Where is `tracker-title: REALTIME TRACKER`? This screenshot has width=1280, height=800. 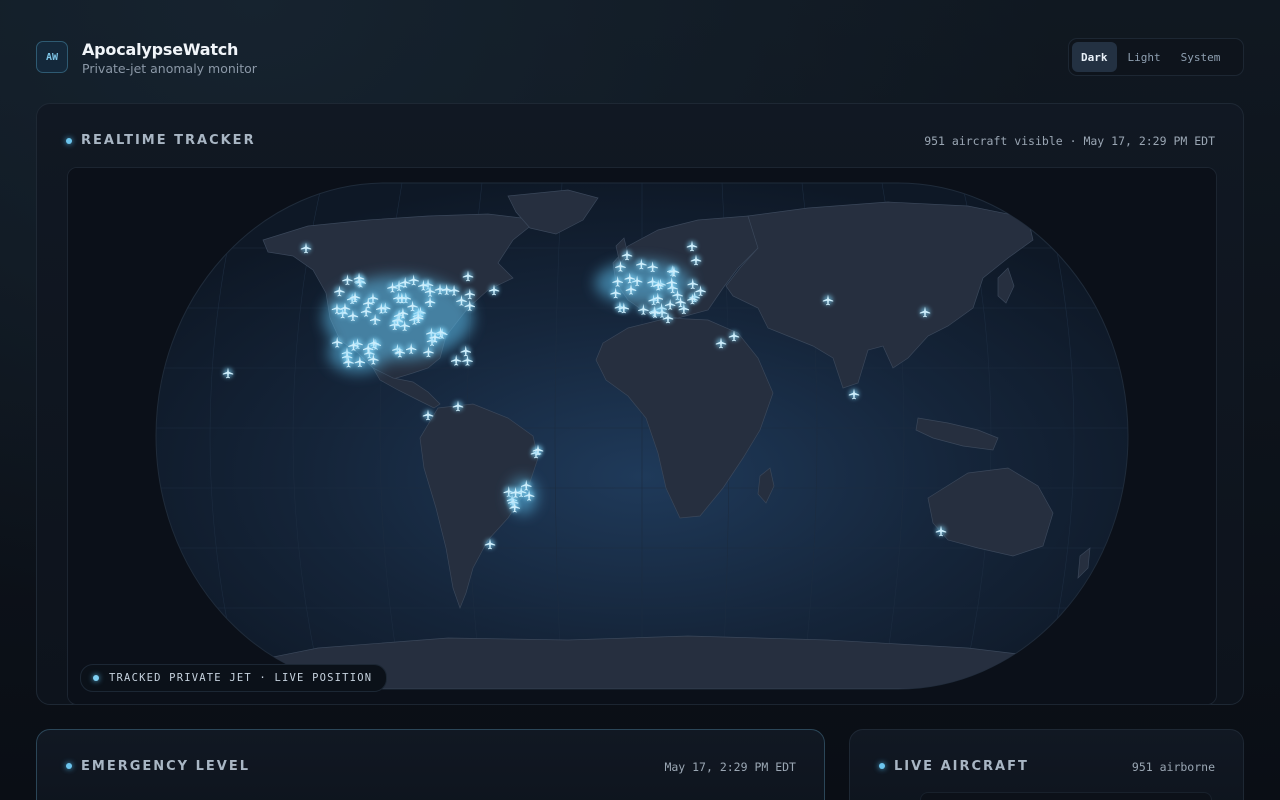 tracker-title: REALTIME TRACKER is located at coordinates (168, 140).